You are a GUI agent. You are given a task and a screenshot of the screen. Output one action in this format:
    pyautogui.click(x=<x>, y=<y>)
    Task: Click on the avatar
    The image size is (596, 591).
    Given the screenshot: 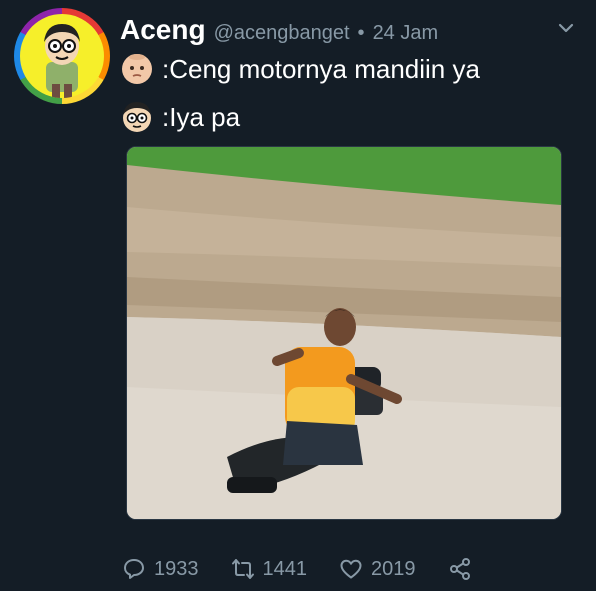 What is the action you would take?
    pyautogui.click(x=62, y=56)
    